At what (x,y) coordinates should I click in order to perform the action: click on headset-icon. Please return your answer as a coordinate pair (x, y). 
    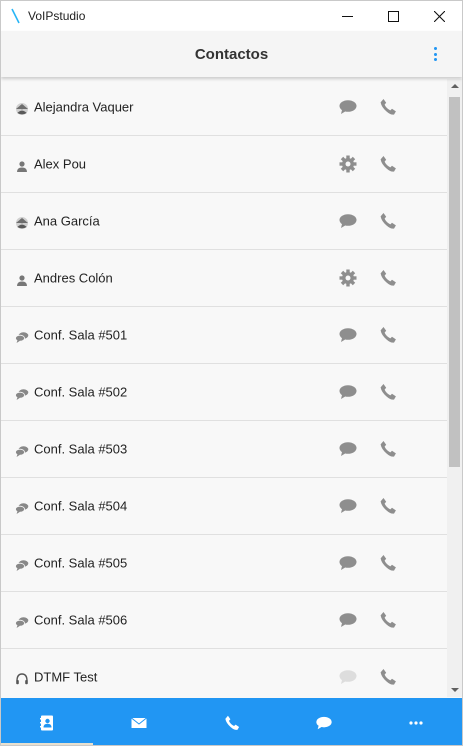
    Looking at the image, I should click on (22, 679).